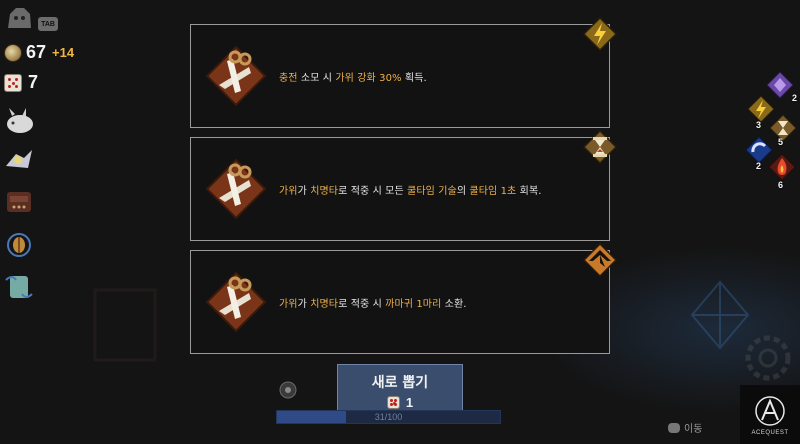 This screenshot has height=444, width=800. I want to click on redraw-cost: 1, so click(400, 402).